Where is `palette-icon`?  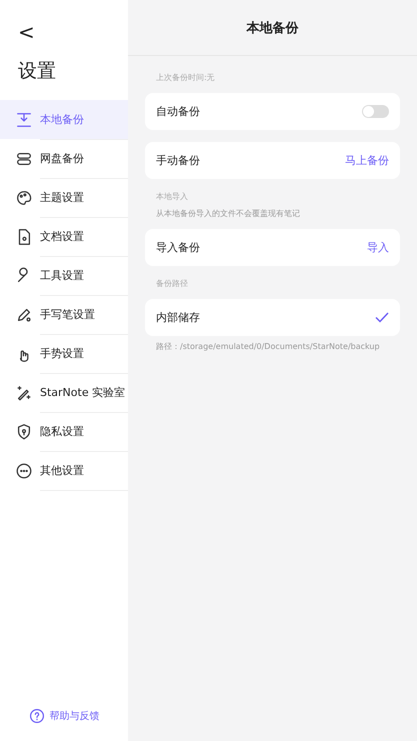 palette-icon is located at coordinates (24, 197).